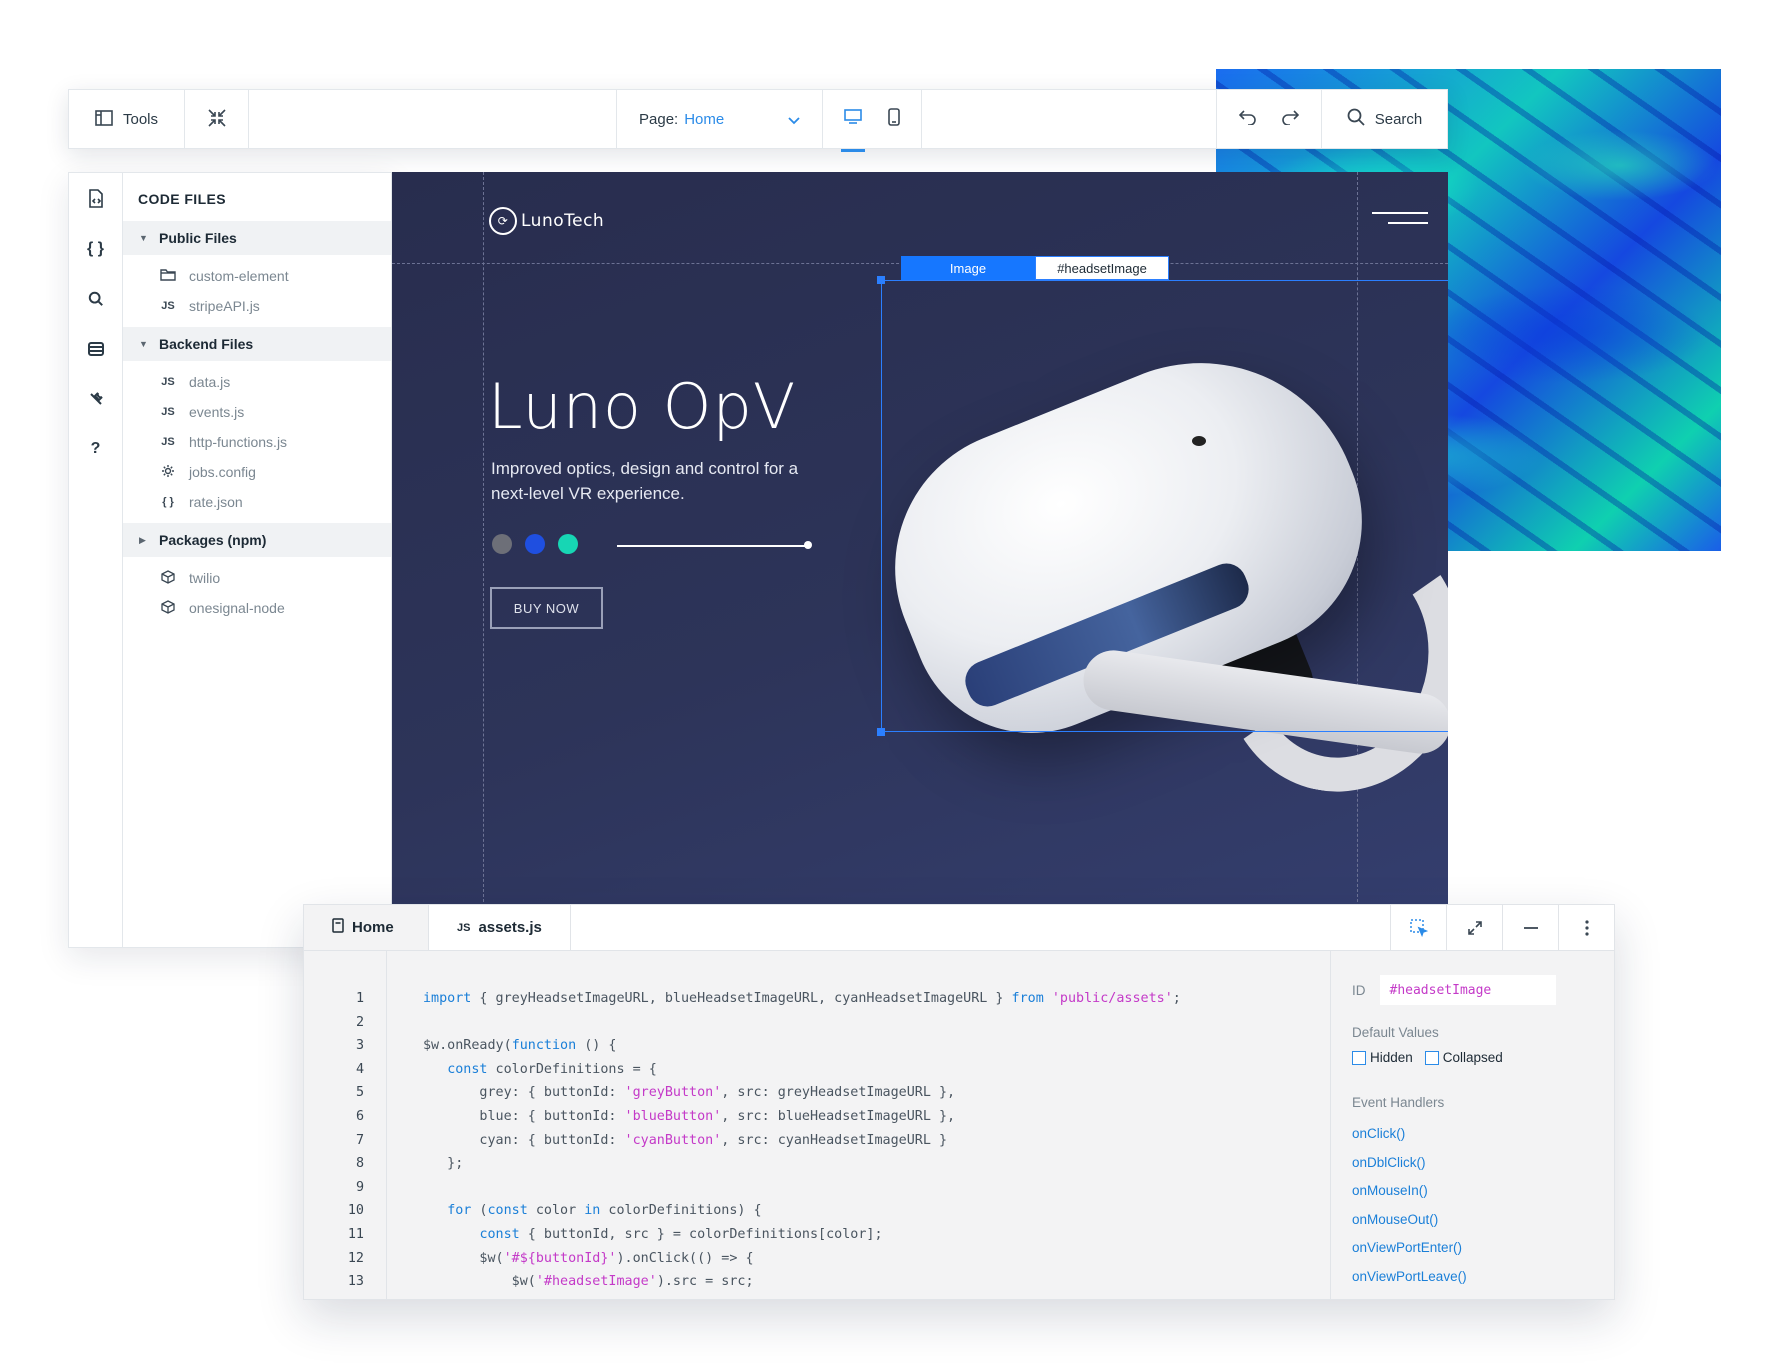 This screenshot has height=1368, width=1788. What do you see at coordinates (1467, 990) in the screenshot?
I see `element-id-field: #headsetImage` at bounding box center [1467, 990].